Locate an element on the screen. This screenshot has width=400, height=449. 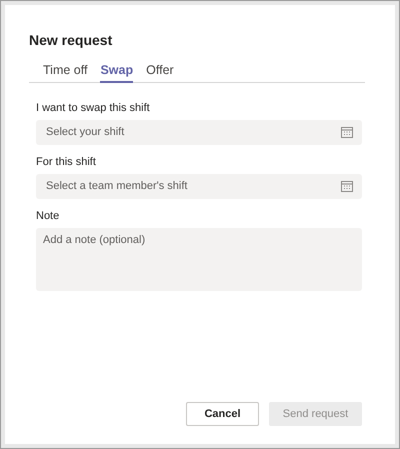
tab: Swap is located at coordinates (117, 72).